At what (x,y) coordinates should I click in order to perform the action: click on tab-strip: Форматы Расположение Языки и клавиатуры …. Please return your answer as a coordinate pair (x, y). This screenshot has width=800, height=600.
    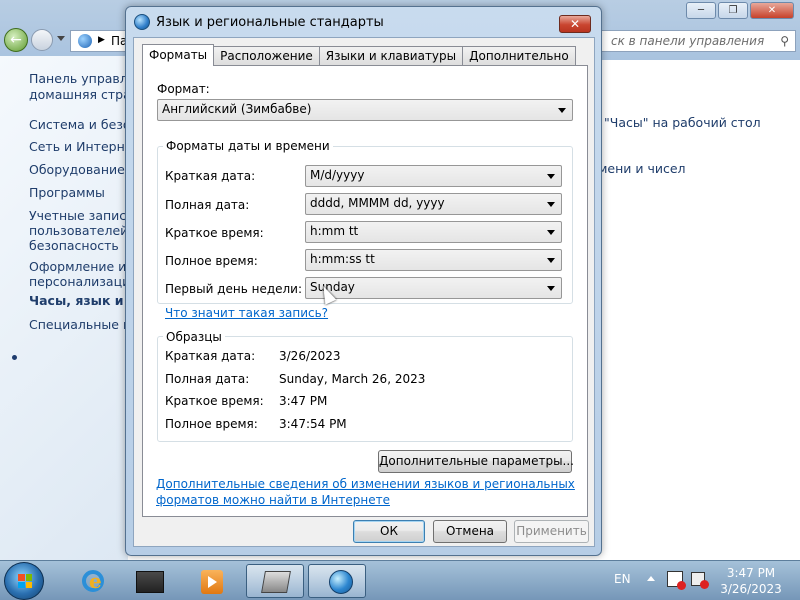
    Looking at the image, I should click on (359, 55).